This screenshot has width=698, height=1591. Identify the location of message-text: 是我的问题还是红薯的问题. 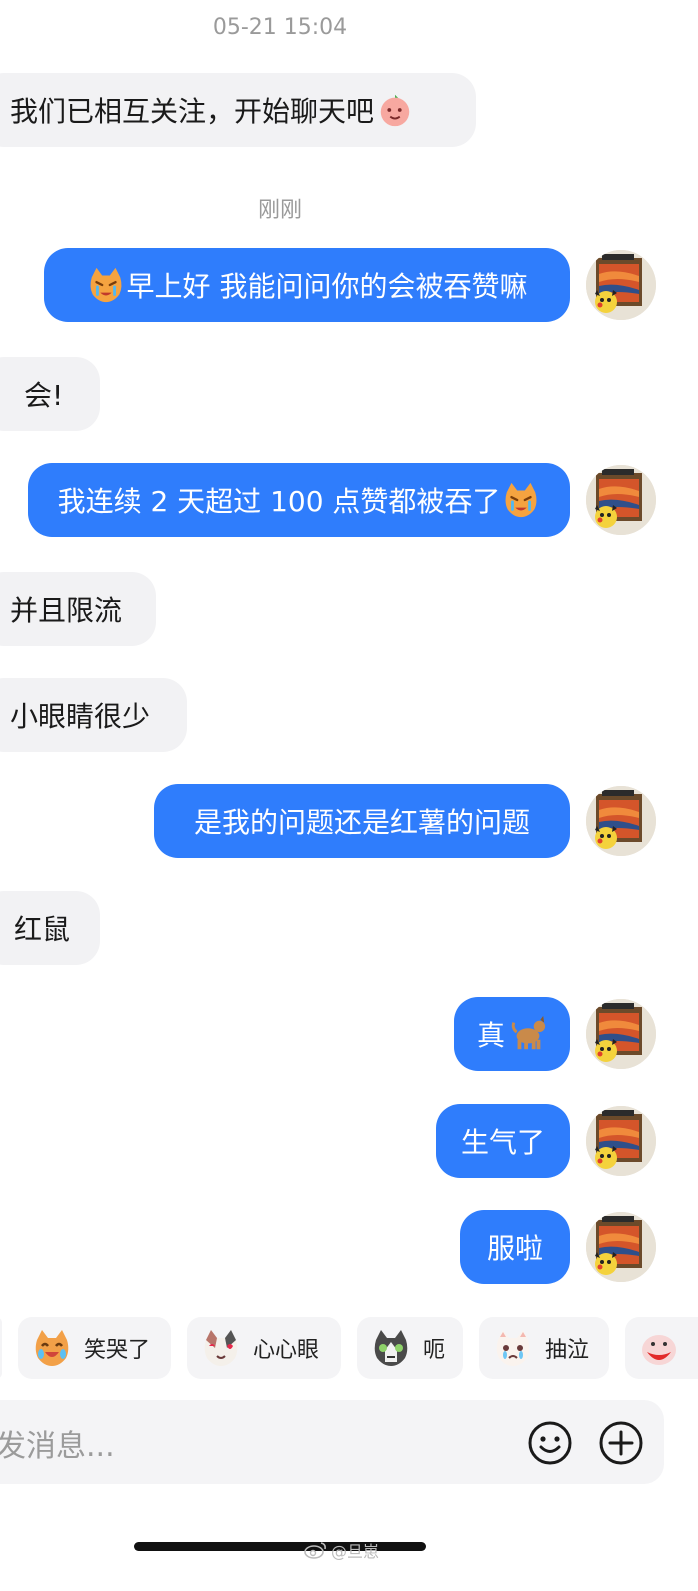
(361, 822).